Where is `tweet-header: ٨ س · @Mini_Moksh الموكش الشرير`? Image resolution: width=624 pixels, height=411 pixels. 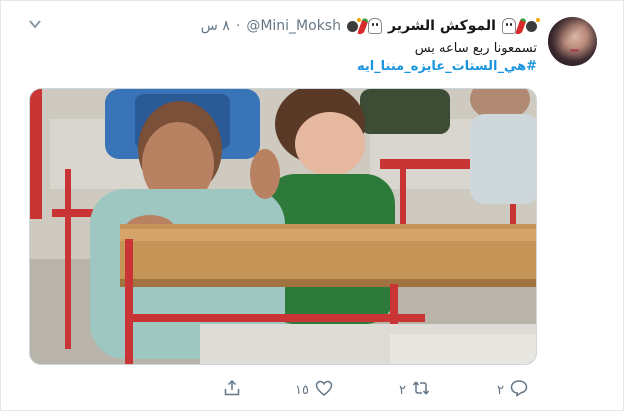
tweet-header: ٨ س · @Mini_Moksh الموكش الشرير is located at coordinates (370, 26).